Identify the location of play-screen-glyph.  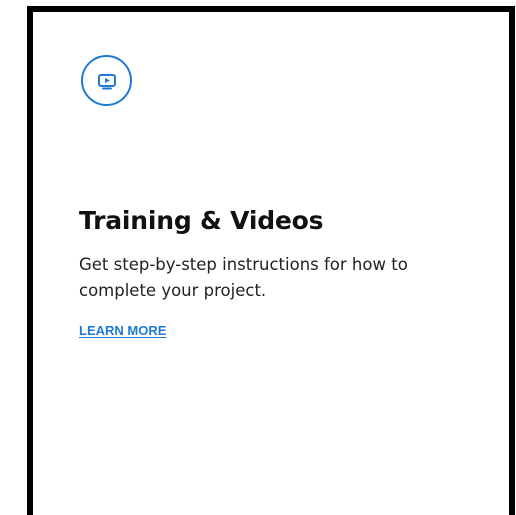
(106, 81).